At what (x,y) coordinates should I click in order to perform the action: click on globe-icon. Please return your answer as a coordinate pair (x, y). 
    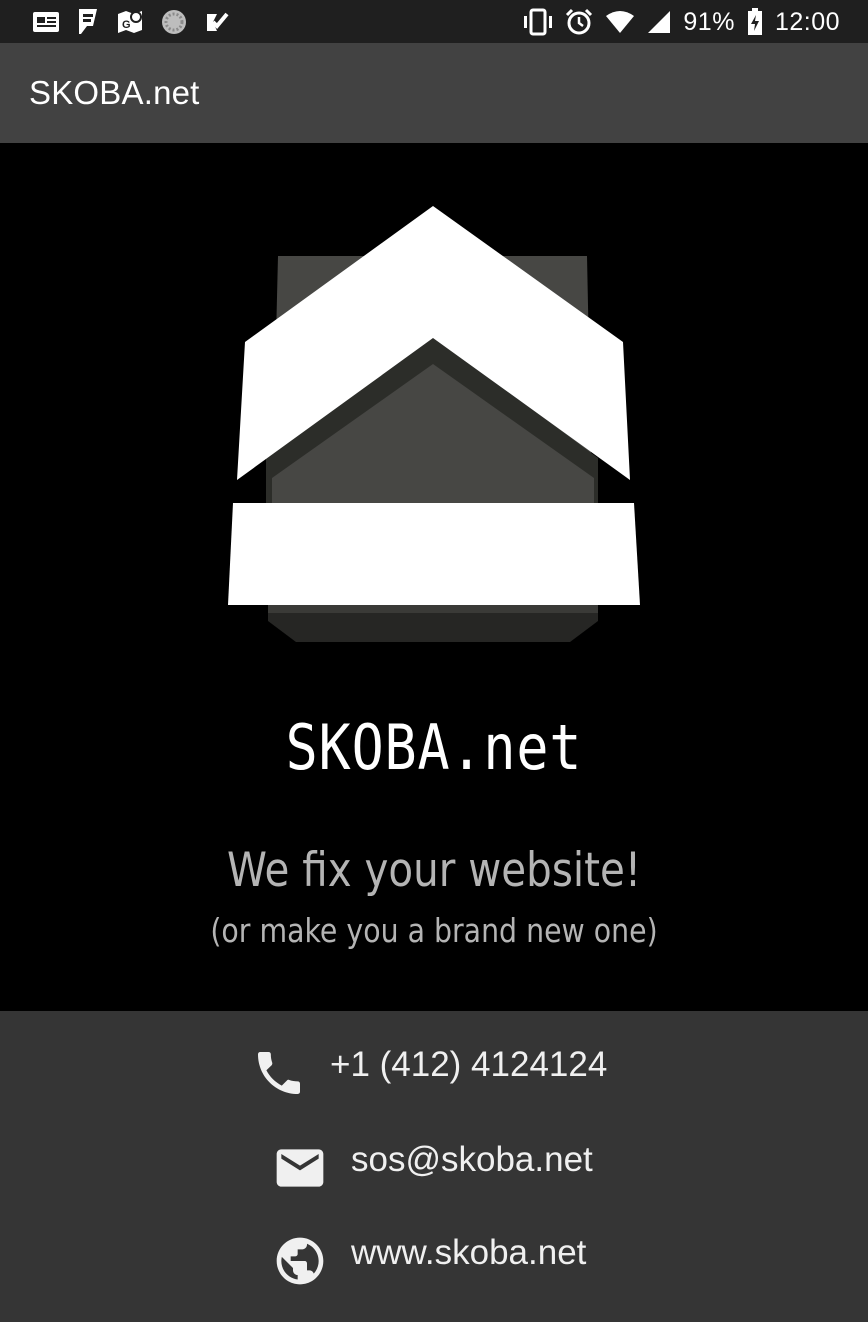
    Looking at the image, I should click on (300, 1261).